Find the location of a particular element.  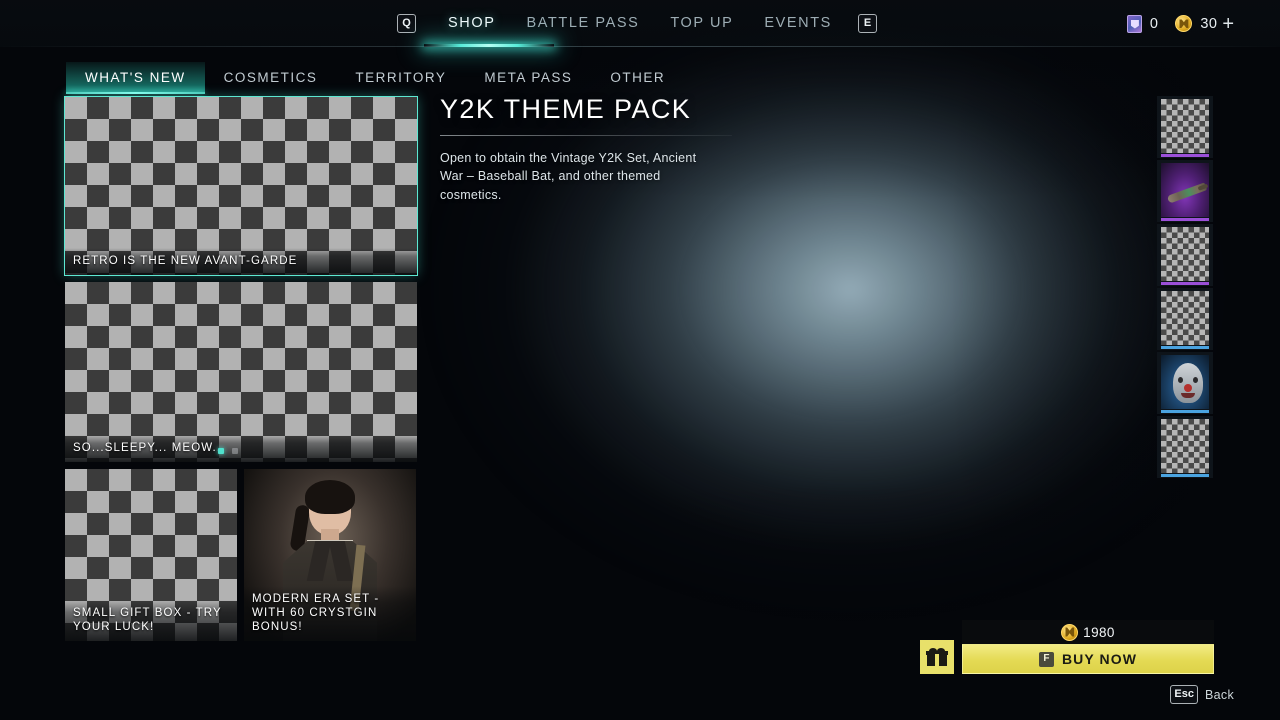

price-row: 1980 is located at coordinates (1088, 632).